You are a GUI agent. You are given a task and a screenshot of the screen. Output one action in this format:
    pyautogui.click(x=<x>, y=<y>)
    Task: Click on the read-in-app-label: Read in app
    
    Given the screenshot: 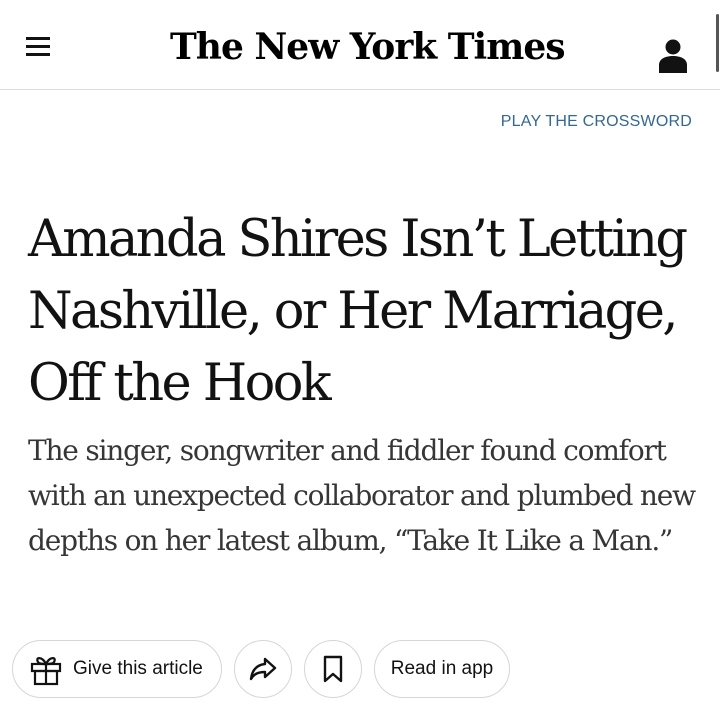 What is the action you would take?
    pyautogui.click(x=442, y=668)
    